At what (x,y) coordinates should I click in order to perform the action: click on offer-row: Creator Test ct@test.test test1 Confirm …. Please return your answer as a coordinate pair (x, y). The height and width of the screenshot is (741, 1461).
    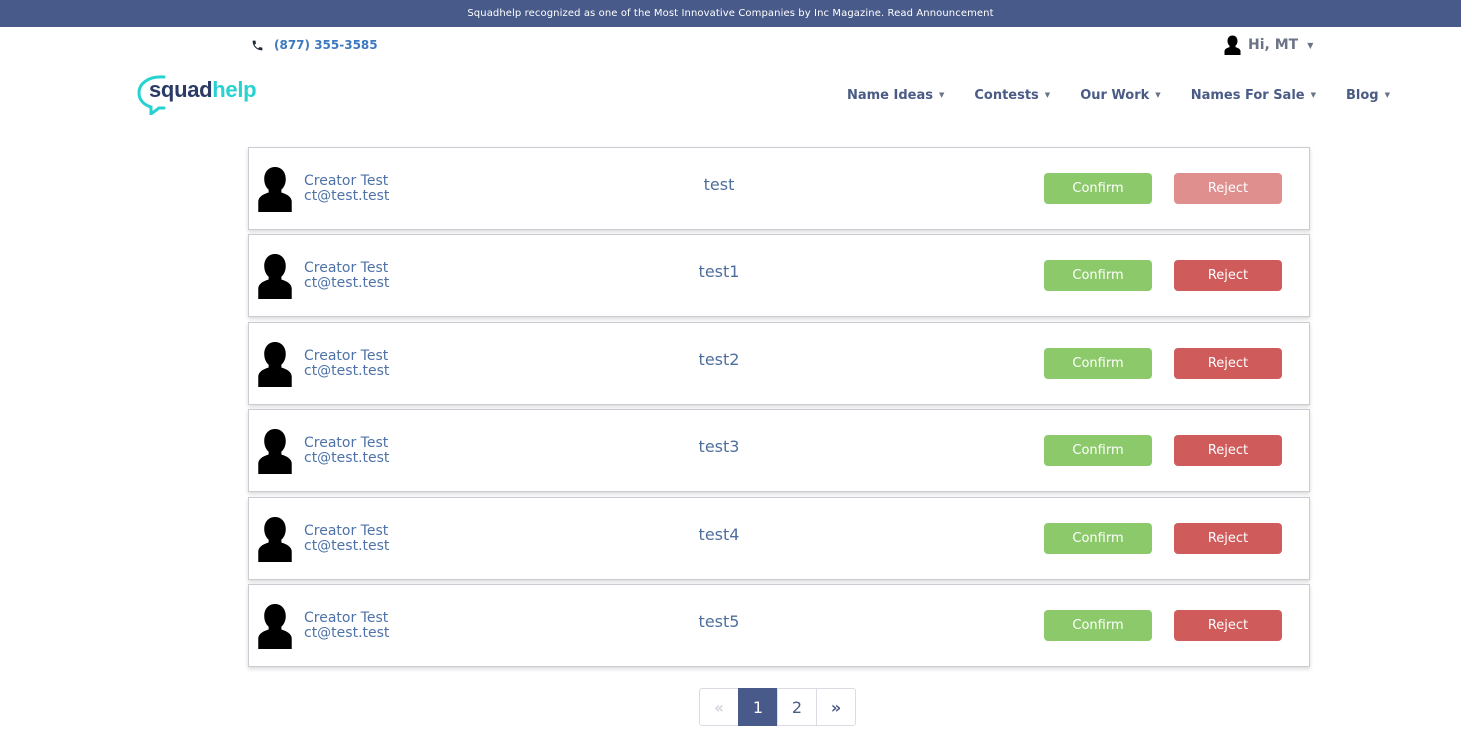
    Looking at the image, I should click on (779, 275).